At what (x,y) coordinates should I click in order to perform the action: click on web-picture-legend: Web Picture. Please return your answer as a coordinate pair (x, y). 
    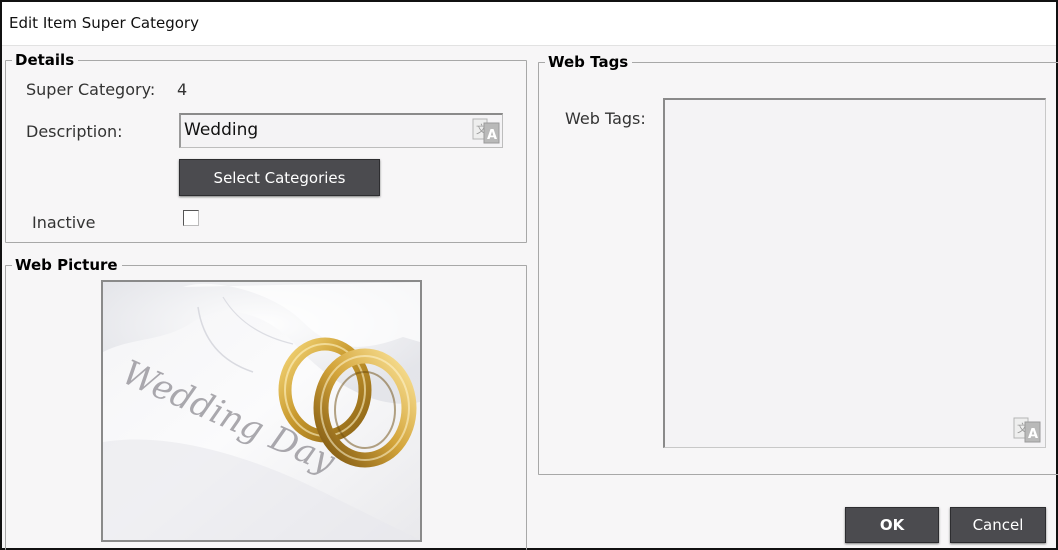
    Looking at the image, I should click on (67, 265).